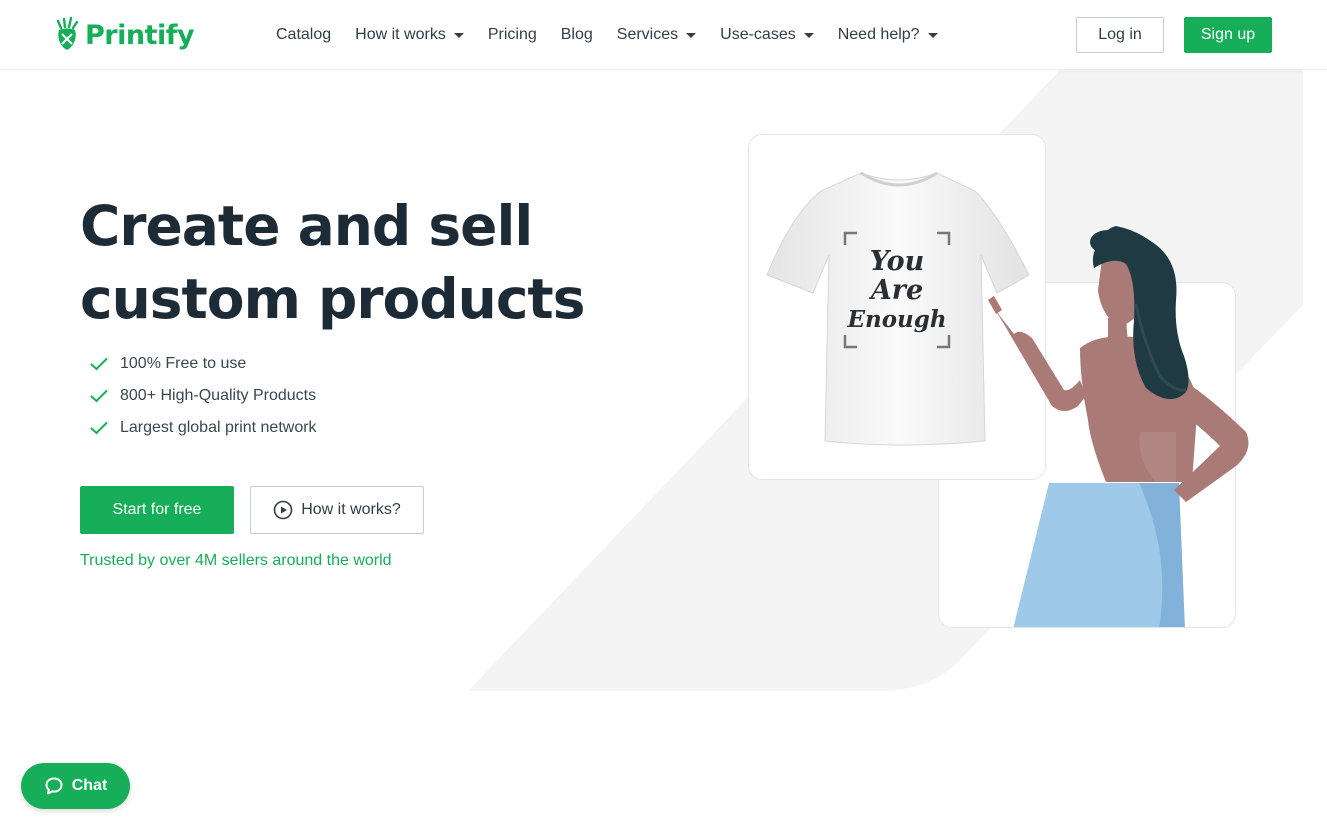  Describe the element at coordinates (140, 35) in the screenshot. I see `logo-wordmark: Printify` at that location.